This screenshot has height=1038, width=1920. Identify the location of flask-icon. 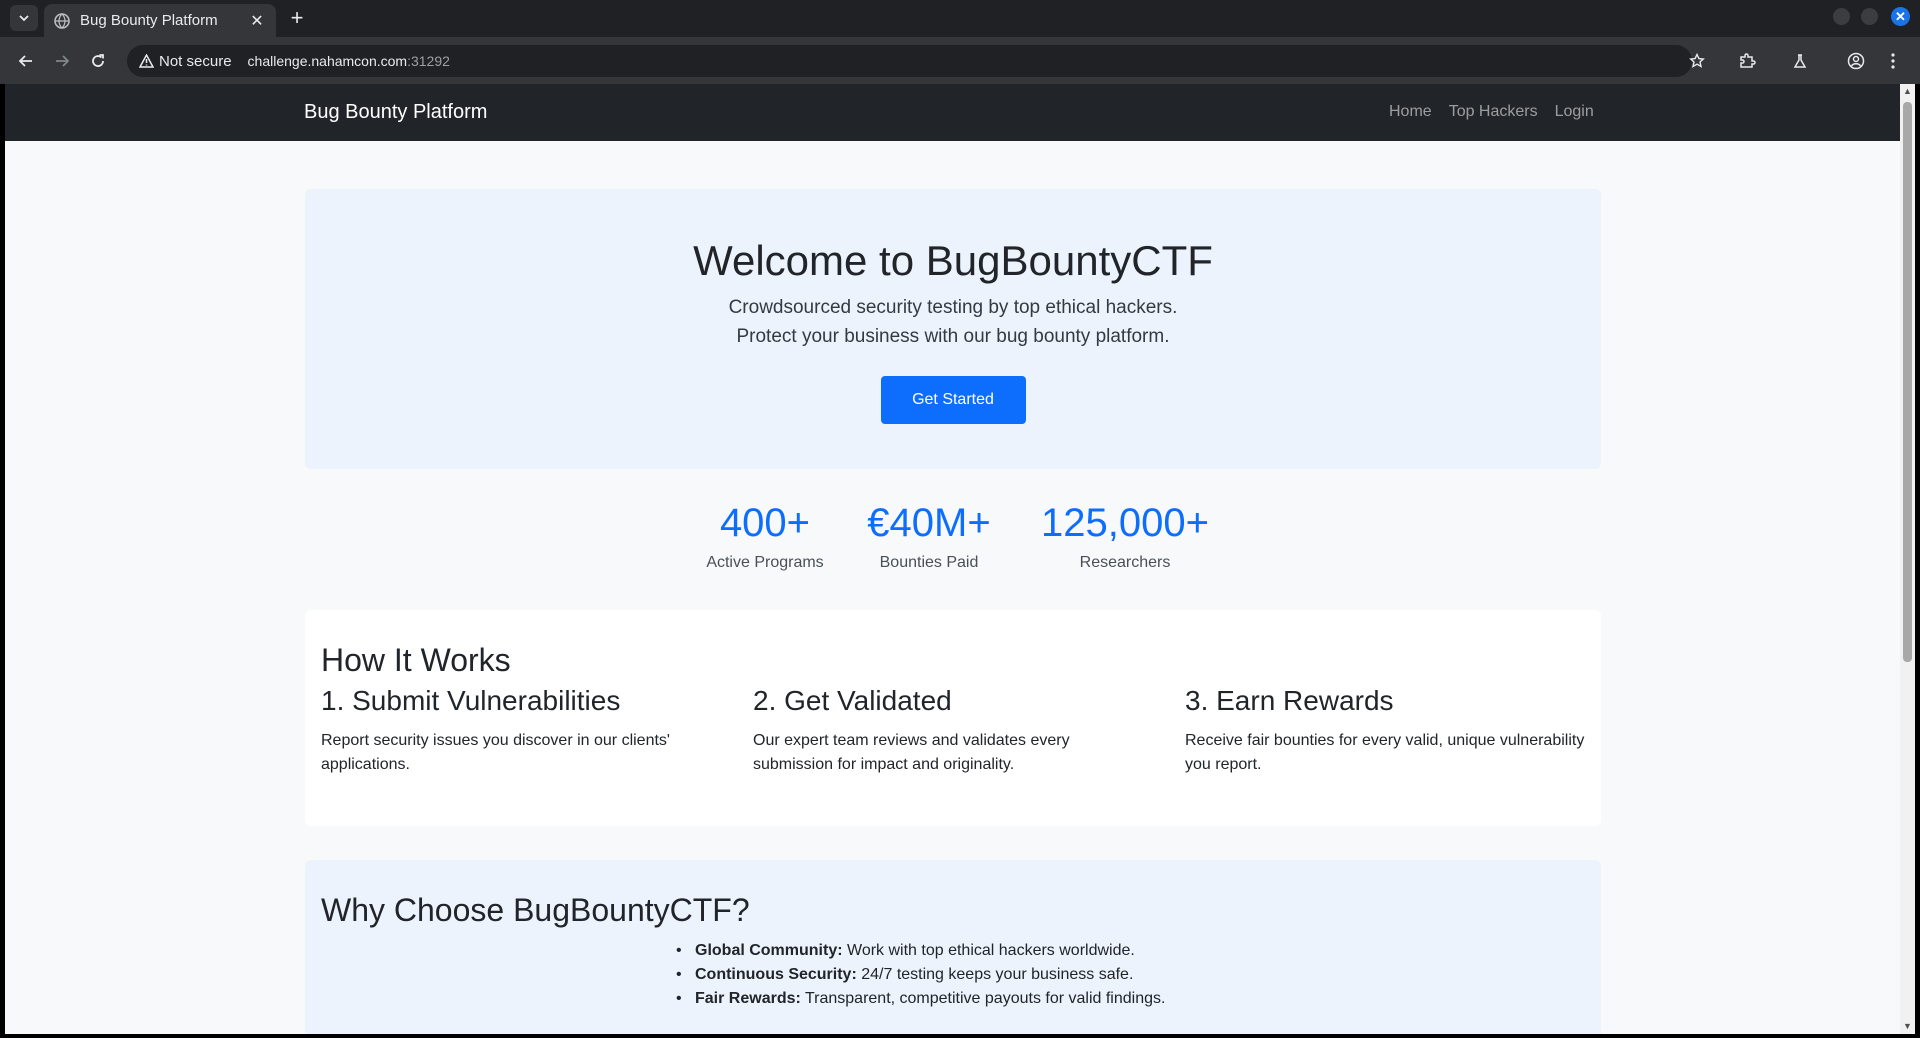
(1800, 61).